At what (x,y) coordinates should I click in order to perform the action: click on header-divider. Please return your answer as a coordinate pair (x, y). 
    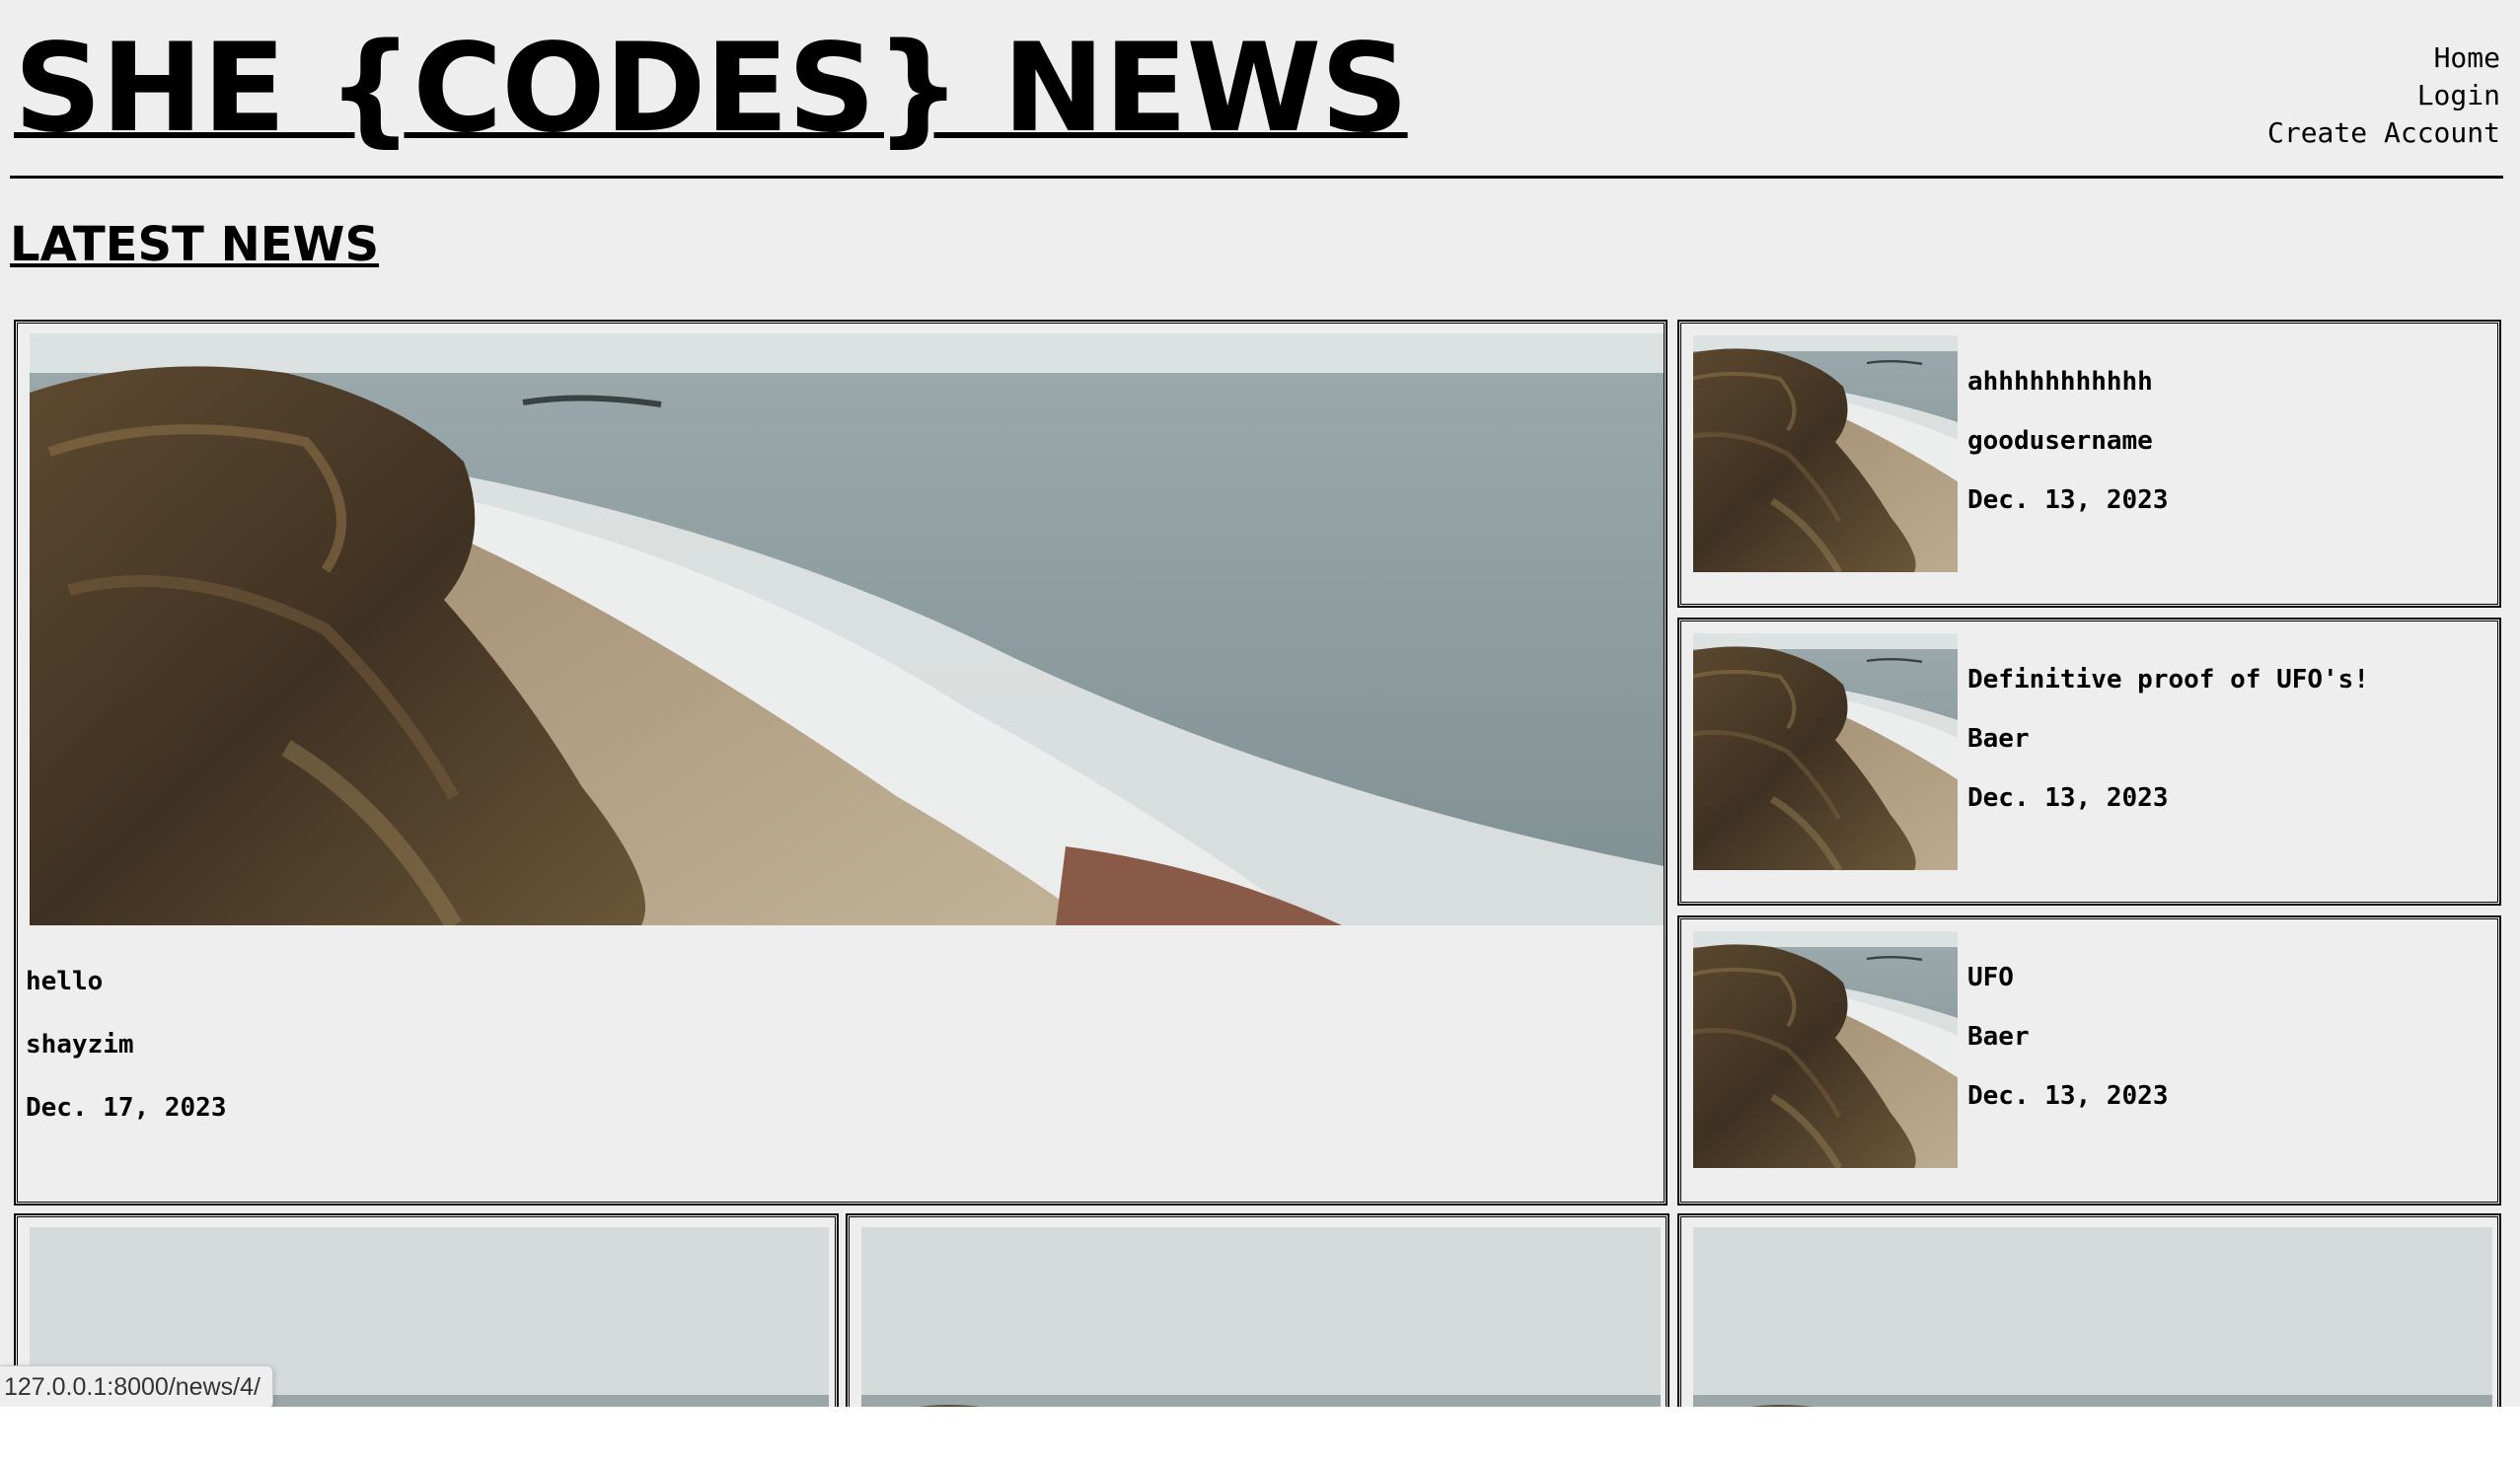
    Looking at the image, I should click on (1256, 177).